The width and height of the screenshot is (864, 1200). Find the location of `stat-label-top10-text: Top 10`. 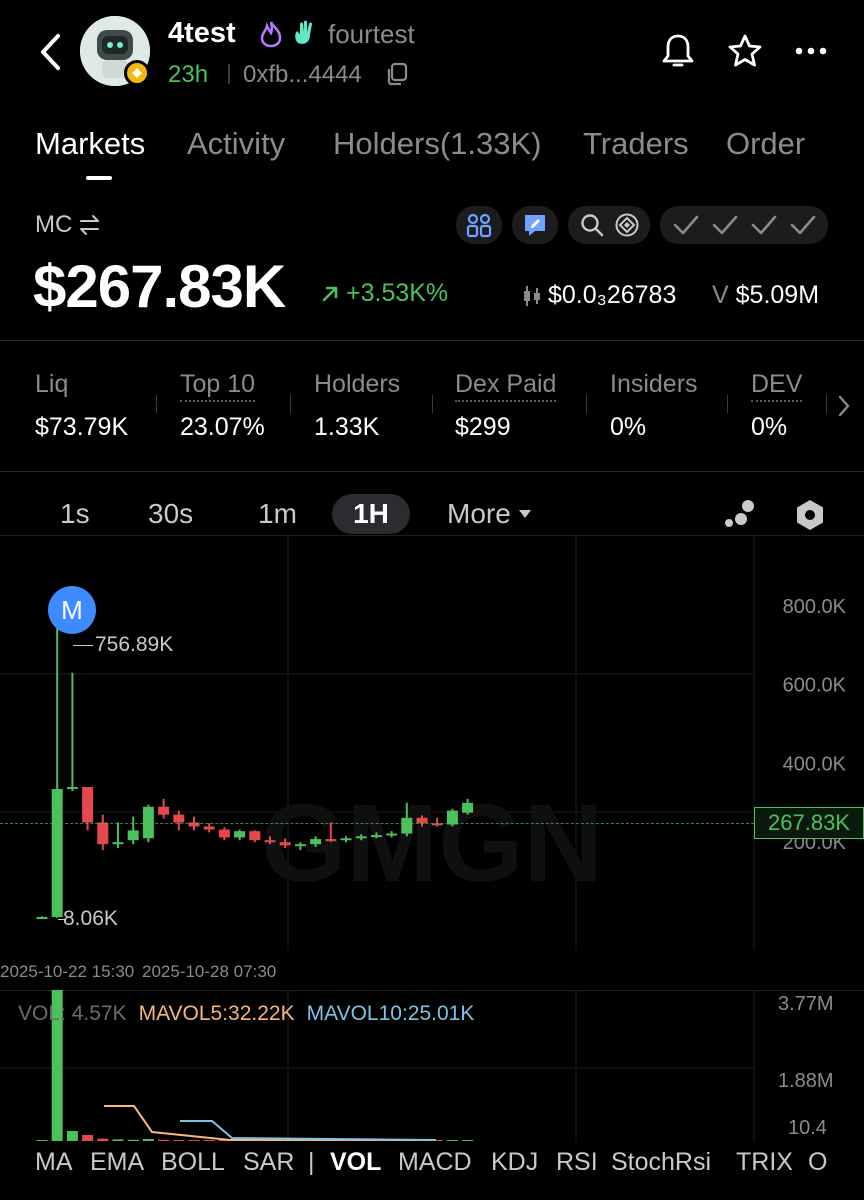

stat-label-top10-text: Top 10 is located at coordinates (218, 386).